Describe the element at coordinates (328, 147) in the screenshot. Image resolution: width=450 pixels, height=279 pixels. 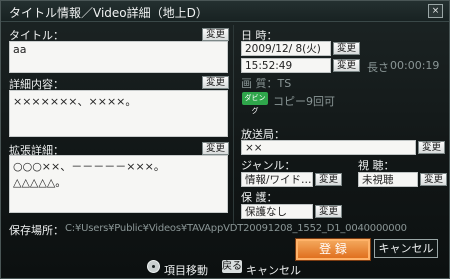
I see `station-field: ××` at that location.